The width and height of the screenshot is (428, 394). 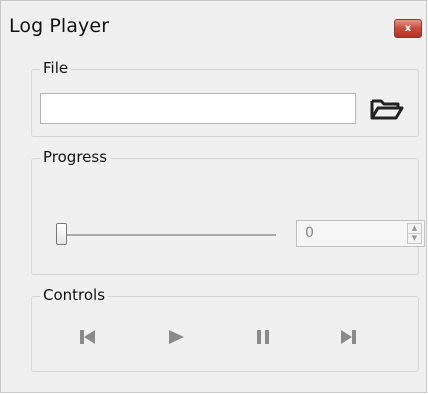 I want to click on pause-button, so click(x=263, y=337).